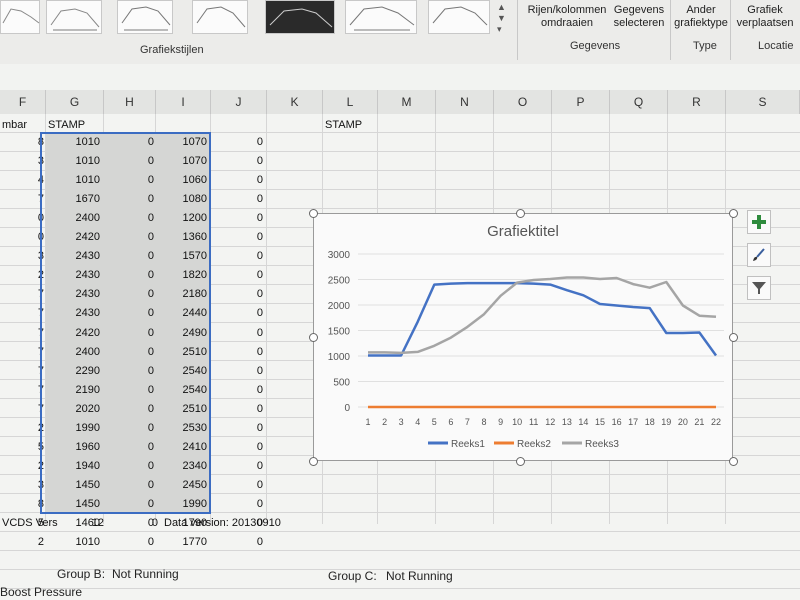 The height and width of the screenshot is (600, 800). What do you see at coordinates (501, 18) in the screenshot?
I see `ribbon-scroll-arrows: ▲ ▼ ▾` at bounding box center [501, 18].